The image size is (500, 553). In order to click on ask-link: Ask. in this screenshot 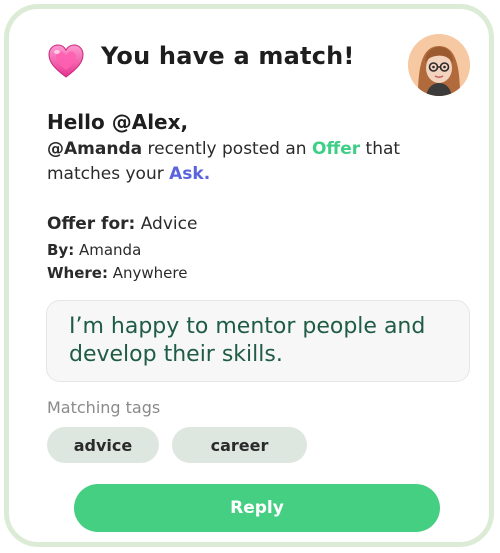, I will do `click(189, 174)`.